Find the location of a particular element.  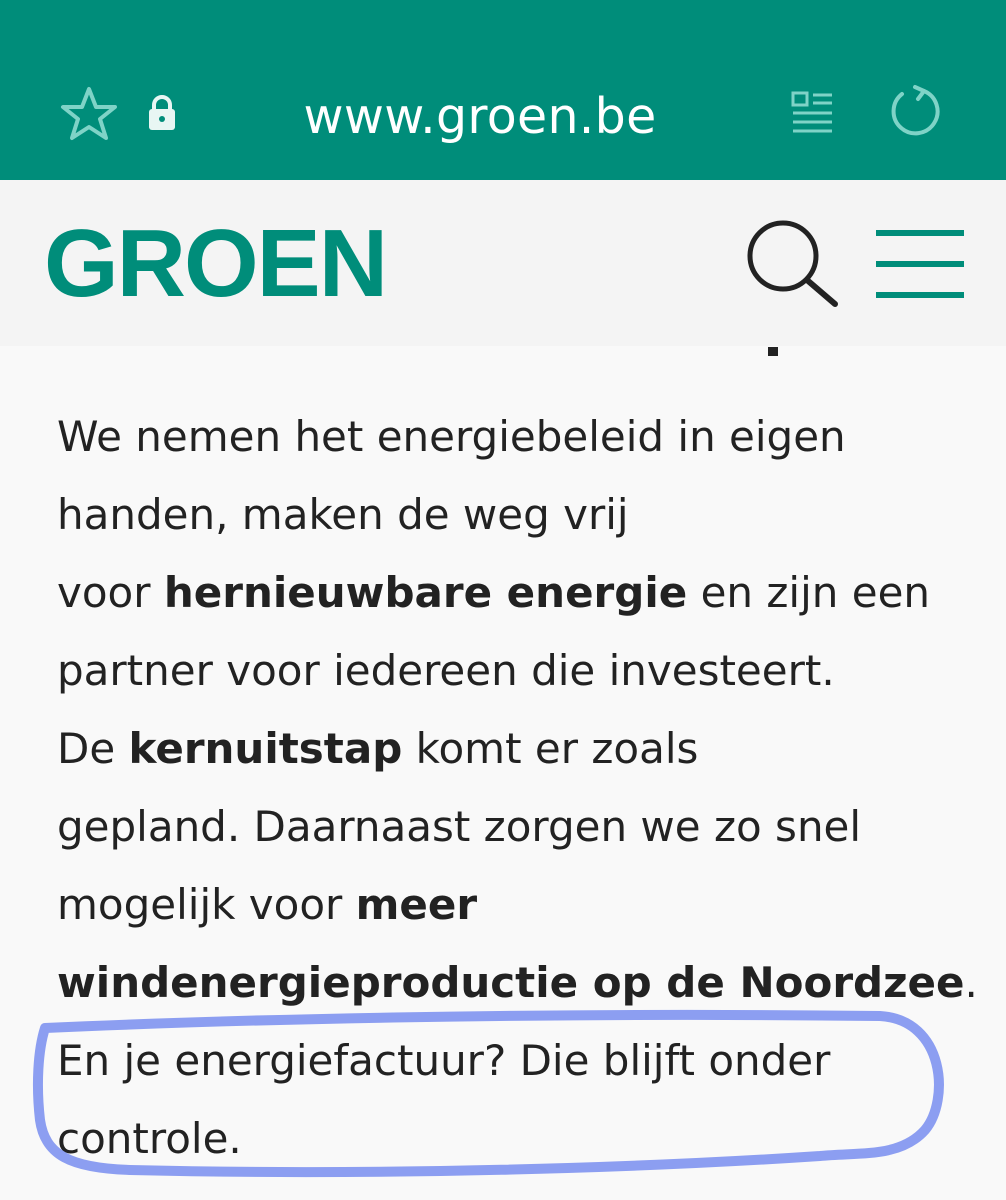

menu-icon is located at coordinates (920, 264).